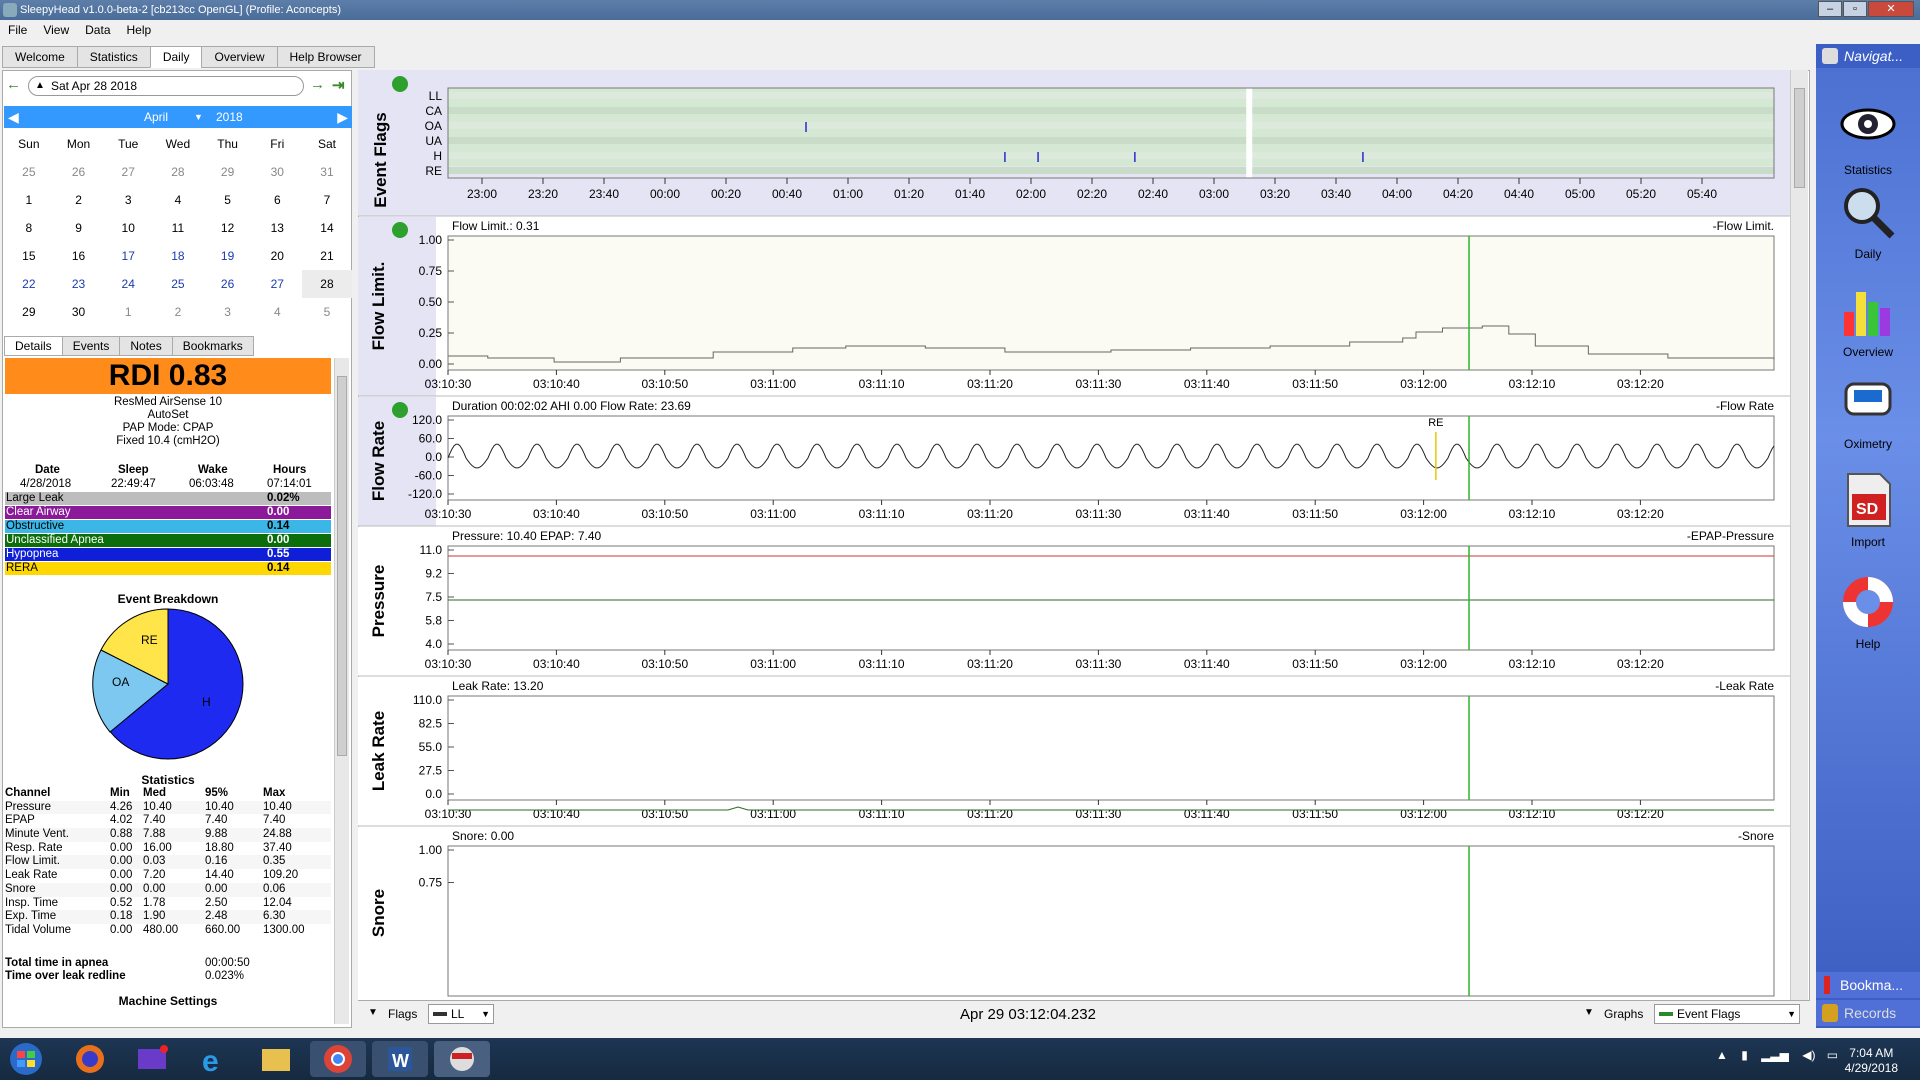 The image size is (1920, 1080). What do you see at coordinates (1808, 1055) in the screenshot?
I see `volume-icon: ◀)` at bounding box center [1808, 1055].